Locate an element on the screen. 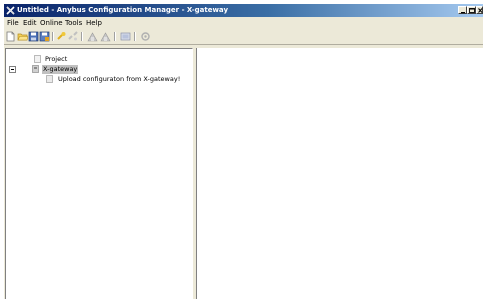 Image resolution: width=483 pixels, height=299 pixels. tree-item-label: X-gateway is located at coordinates (60, 69).